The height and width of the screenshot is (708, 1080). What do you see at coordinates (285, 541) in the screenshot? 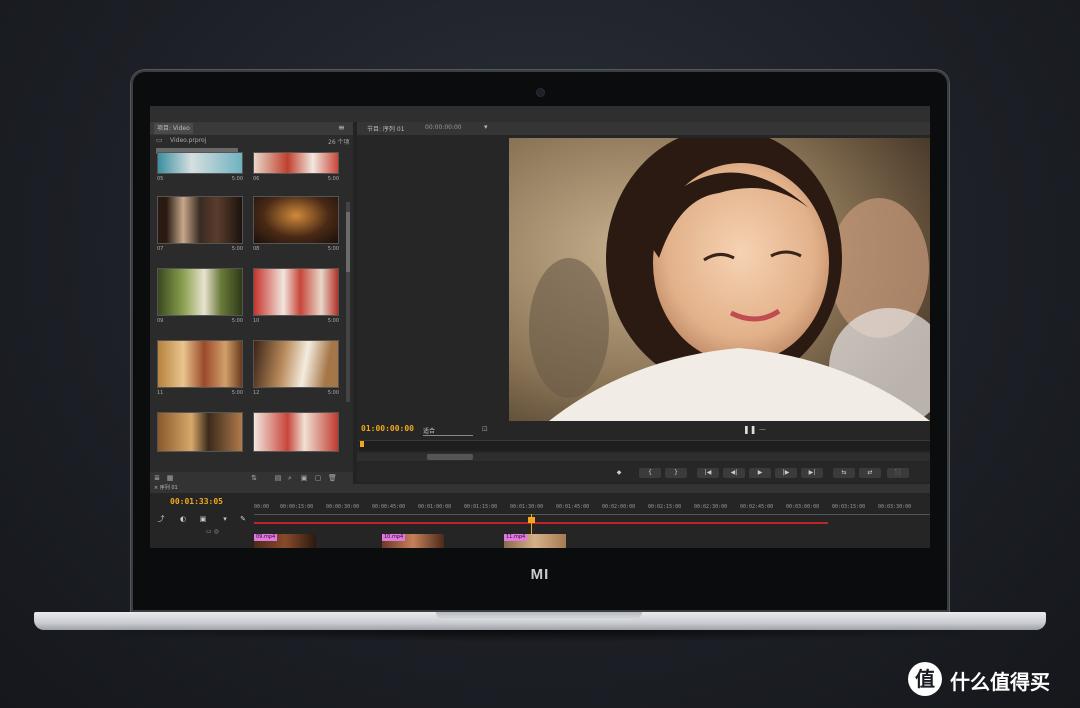
I see `timeline-clip: 09.mp4` at bounding box center [285, 541].